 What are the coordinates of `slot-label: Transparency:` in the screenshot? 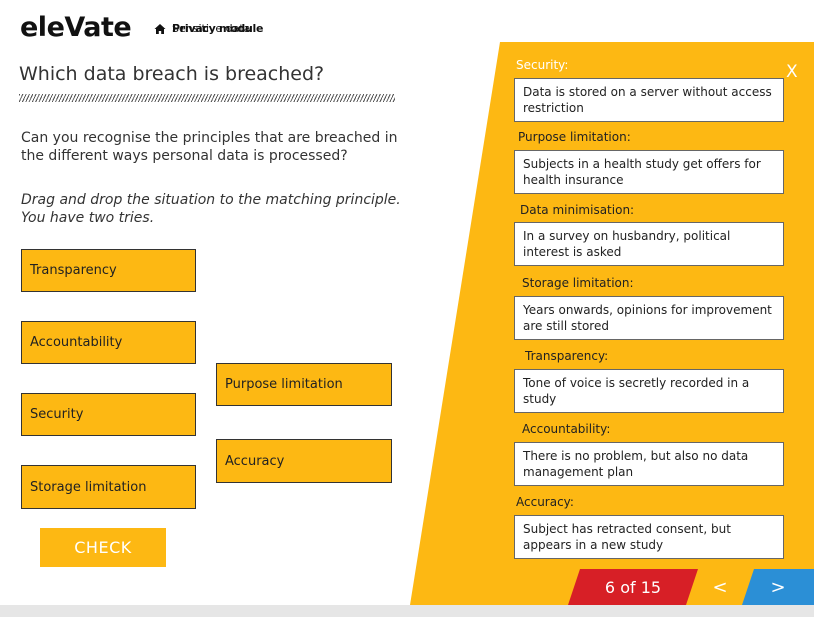 It's located at (567, 356).